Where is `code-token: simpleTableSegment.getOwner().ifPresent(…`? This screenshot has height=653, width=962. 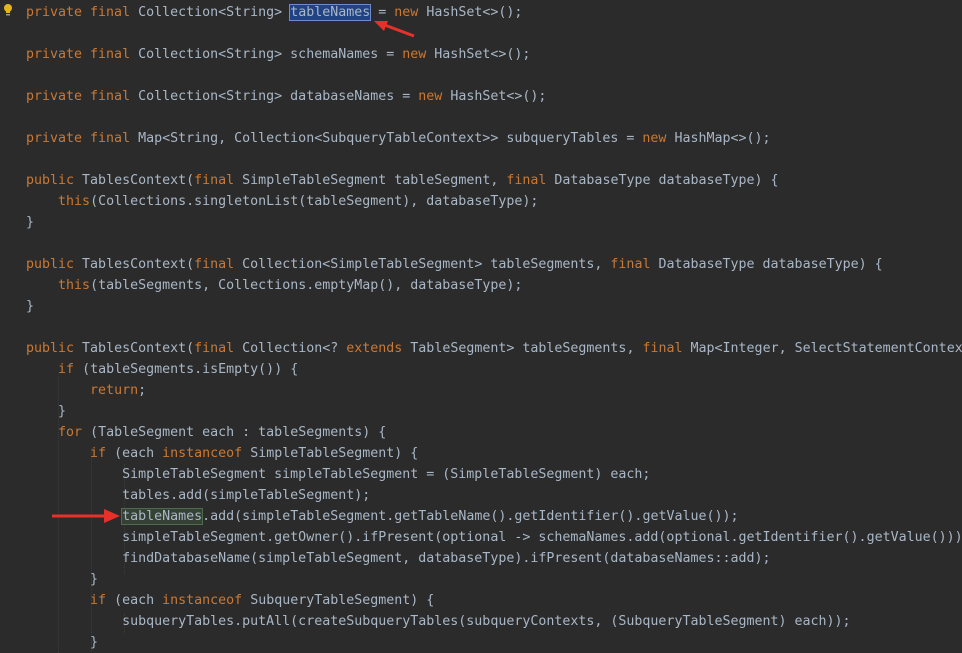
code-token: simpleTableSegment.getOwner().ifPresent(… is located at coordinates (494, 537).